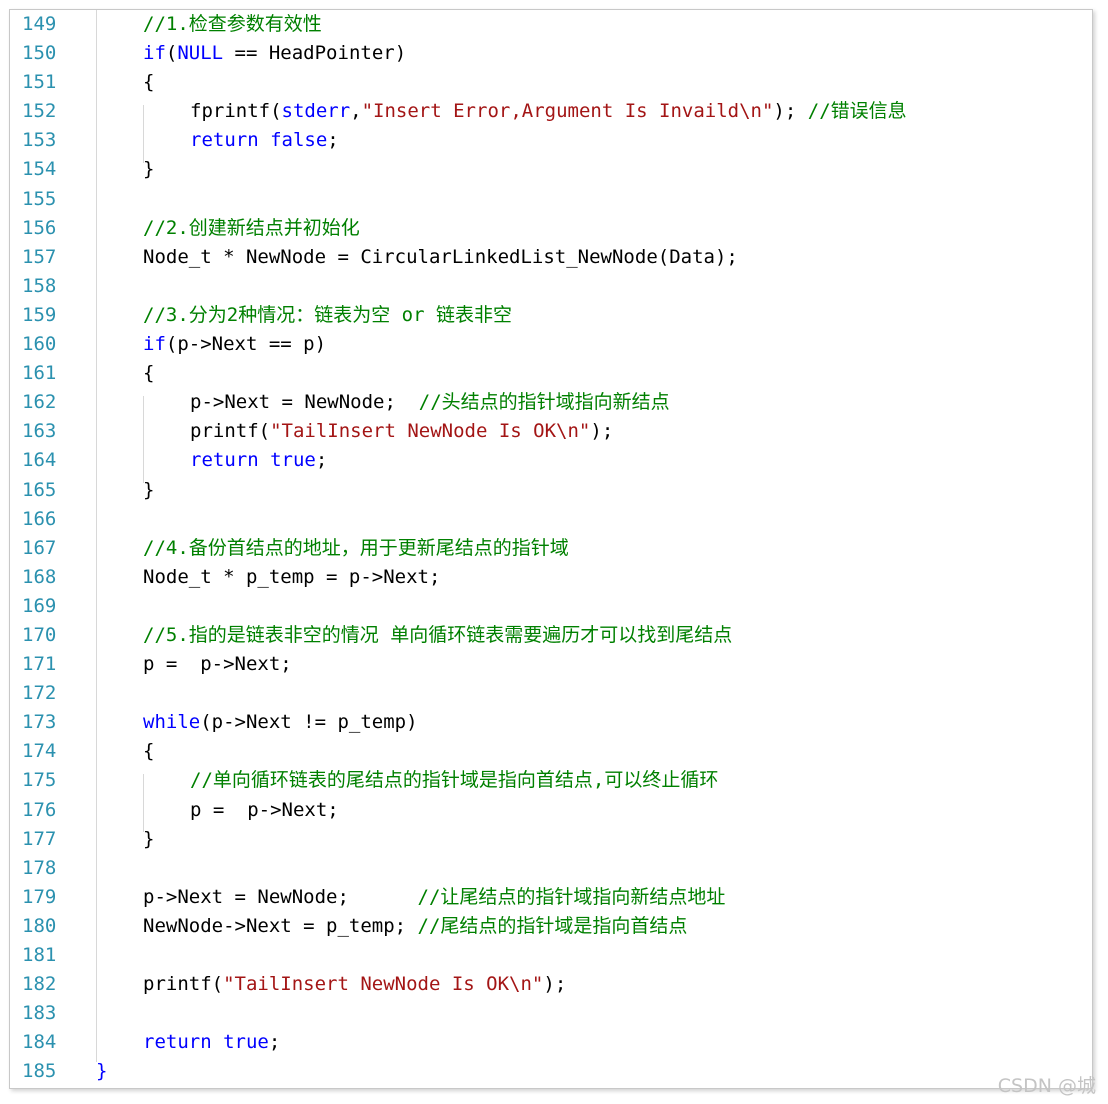 This screenshot has width=1108, height=1104. What do you see at coordinates (551, 286) in the screenshot?
I see `code-line: 158` at bounding box center [551, 286].